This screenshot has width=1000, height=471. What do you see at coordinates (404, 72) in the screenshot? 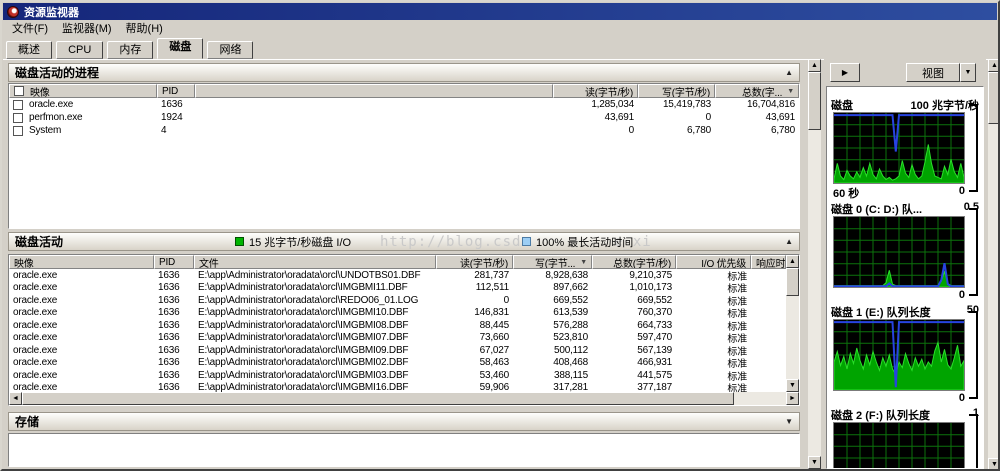
I see `section-header-disk-processes: 磁盘活动的进程 ▲` at bounding box center [404, 72].